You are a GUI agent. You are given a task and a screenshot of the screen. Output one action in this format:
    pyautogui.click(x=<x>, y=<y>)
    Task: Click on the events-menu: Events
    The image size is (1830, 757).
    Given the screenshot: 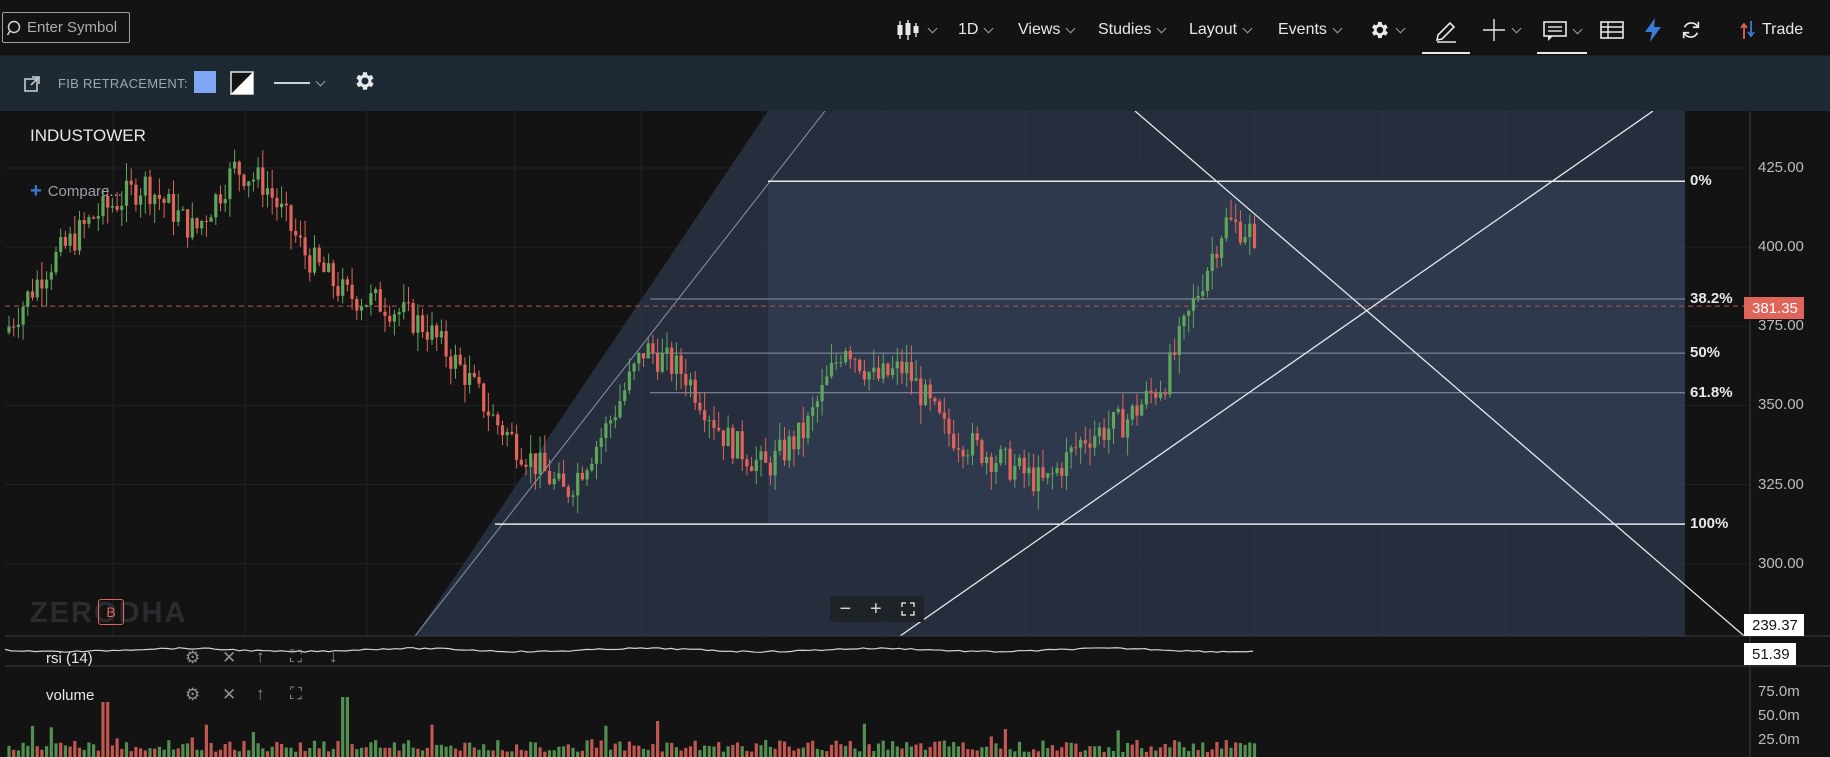 What is the action you would take?
    pyautogui.click(x=1310, y=30)
    